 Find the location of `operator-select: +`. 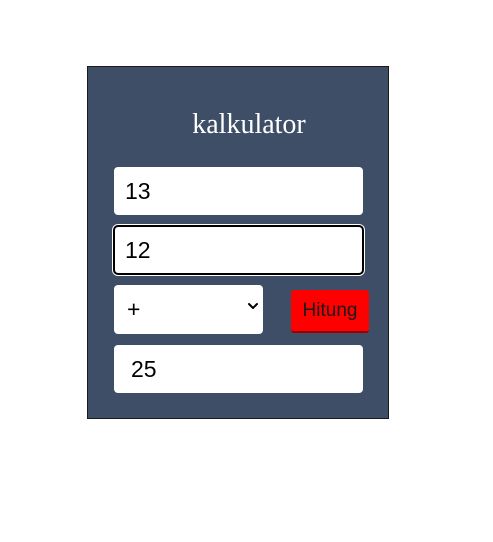

operator-select: + is located at coordinates (188, 309).